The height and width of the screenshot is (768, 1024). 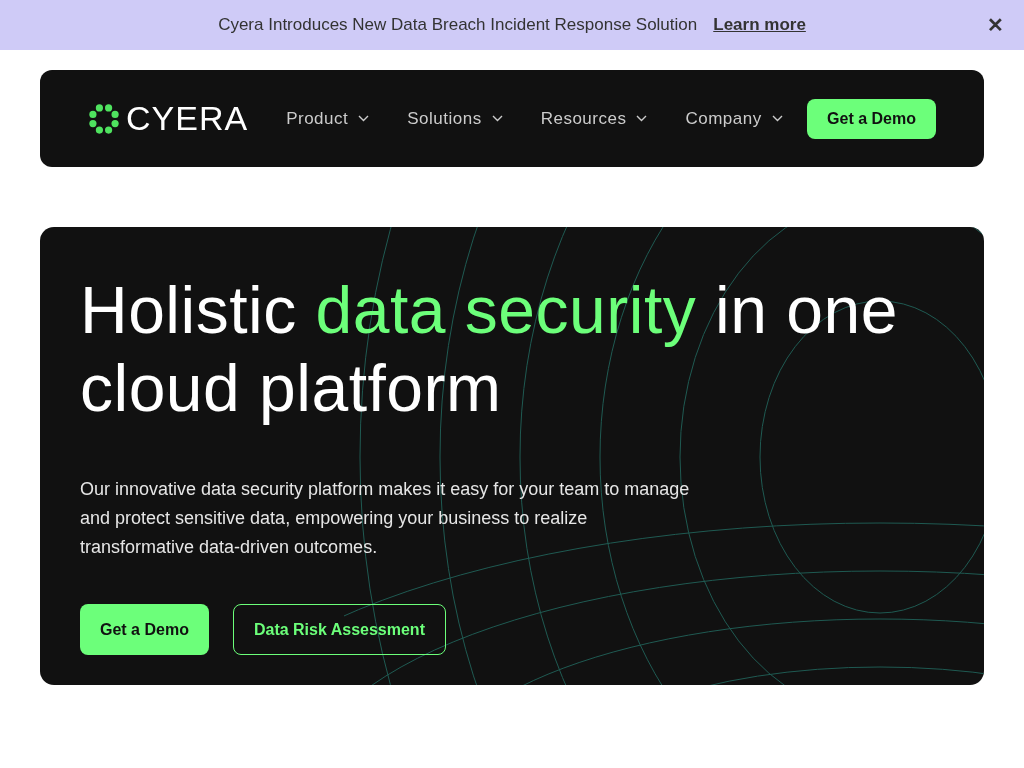 What do you see at coordinates (458, 25) in the screenshot?
I see `announcement-text: Cyera Introduces New Data Breach Incident Response Solution` at bounding box center [458, 25].